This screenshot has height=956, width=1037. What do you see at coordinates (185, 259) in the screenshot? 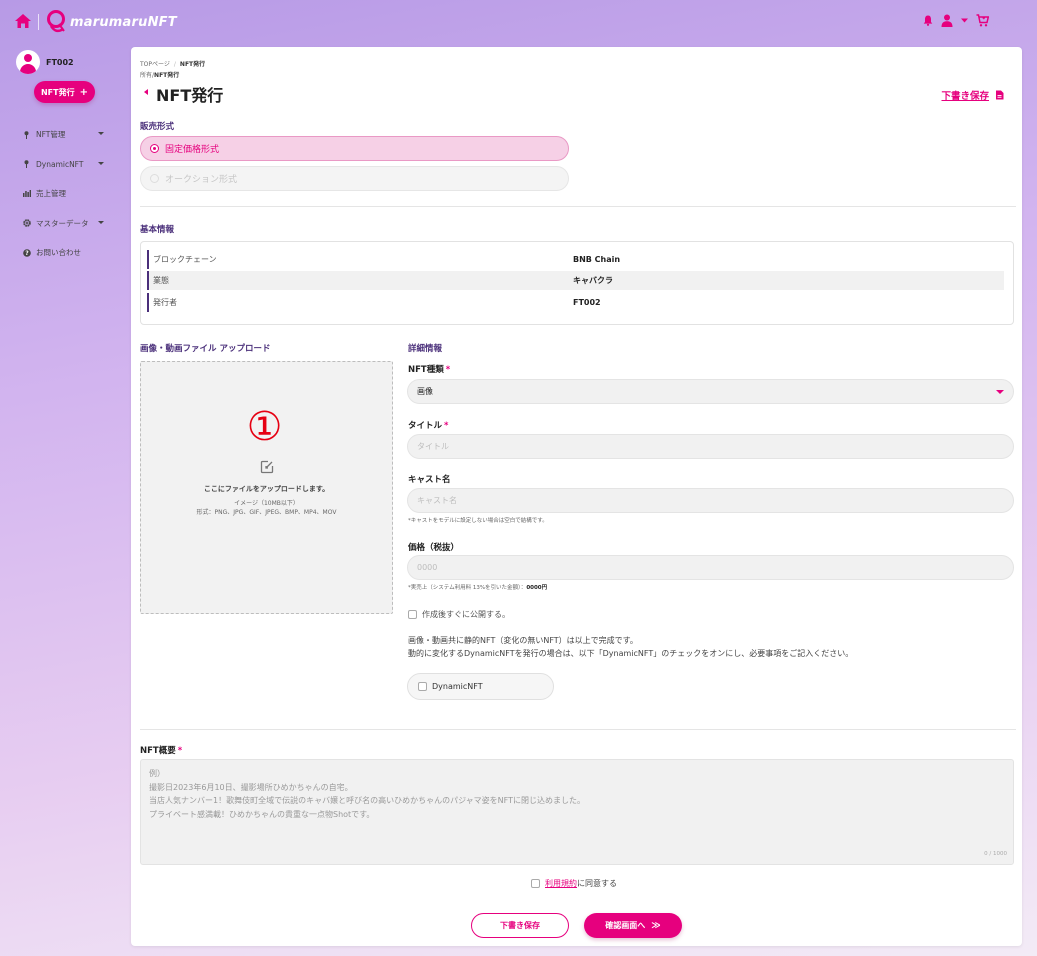
I see `table-cell-key: ブロックチェーン` at bounding box center [185, 259].